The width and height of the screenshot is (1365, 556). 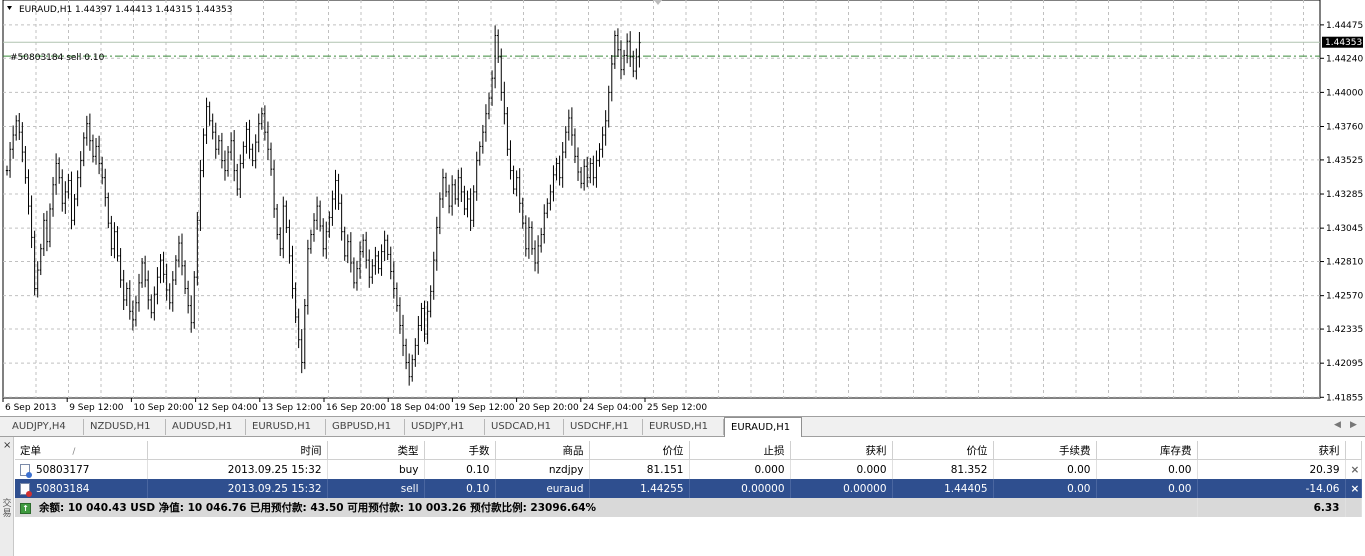 I want to click on y-tick-label: 1.41855, so click(x=1344, y=398).